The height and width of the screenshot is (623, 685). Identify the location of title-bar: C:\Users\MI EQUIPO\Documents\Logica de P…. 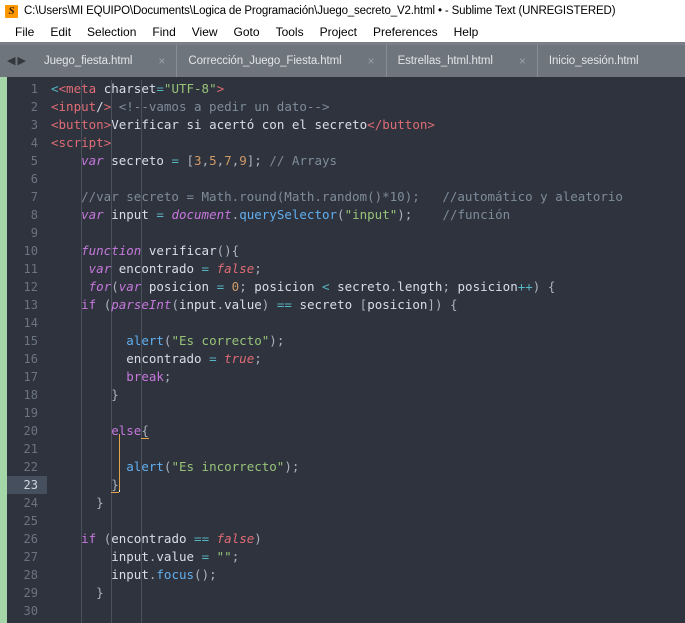
(342, 11).